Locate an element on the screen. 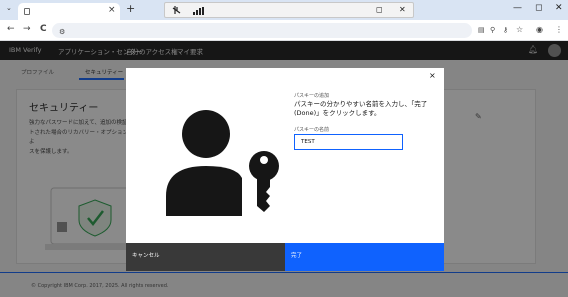  modal-label: パスキーの追加 is located at coordinates (312, 96).